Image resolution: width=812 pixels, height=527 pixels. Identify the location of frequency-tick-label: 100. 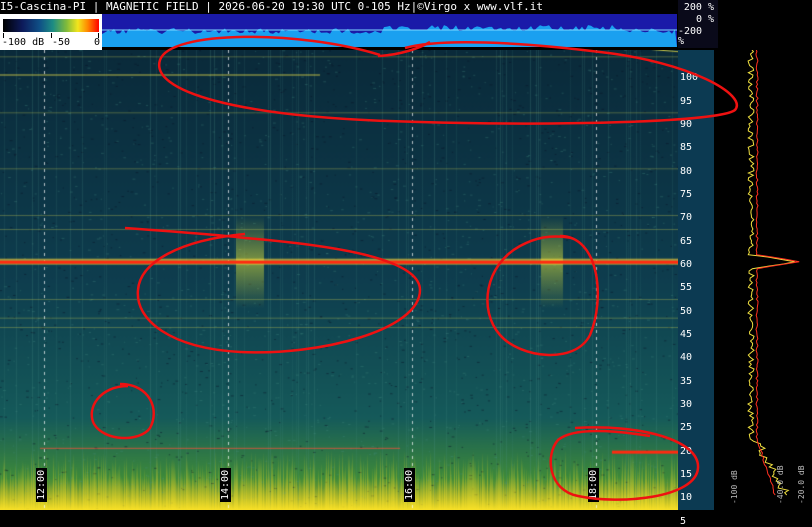
(689, 78).